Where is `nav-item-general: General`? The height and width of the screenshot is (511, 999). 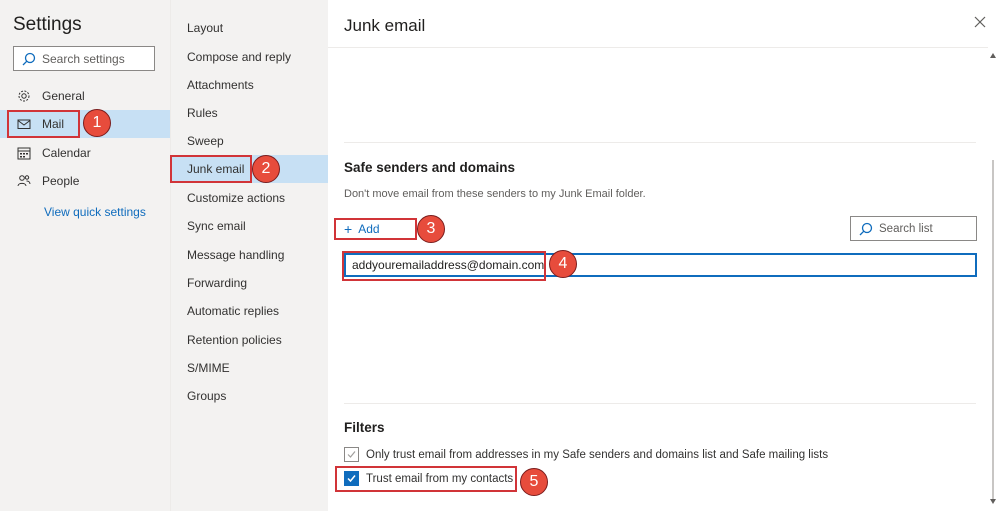 nav-item-general: General is located at coordinates (85, 96).